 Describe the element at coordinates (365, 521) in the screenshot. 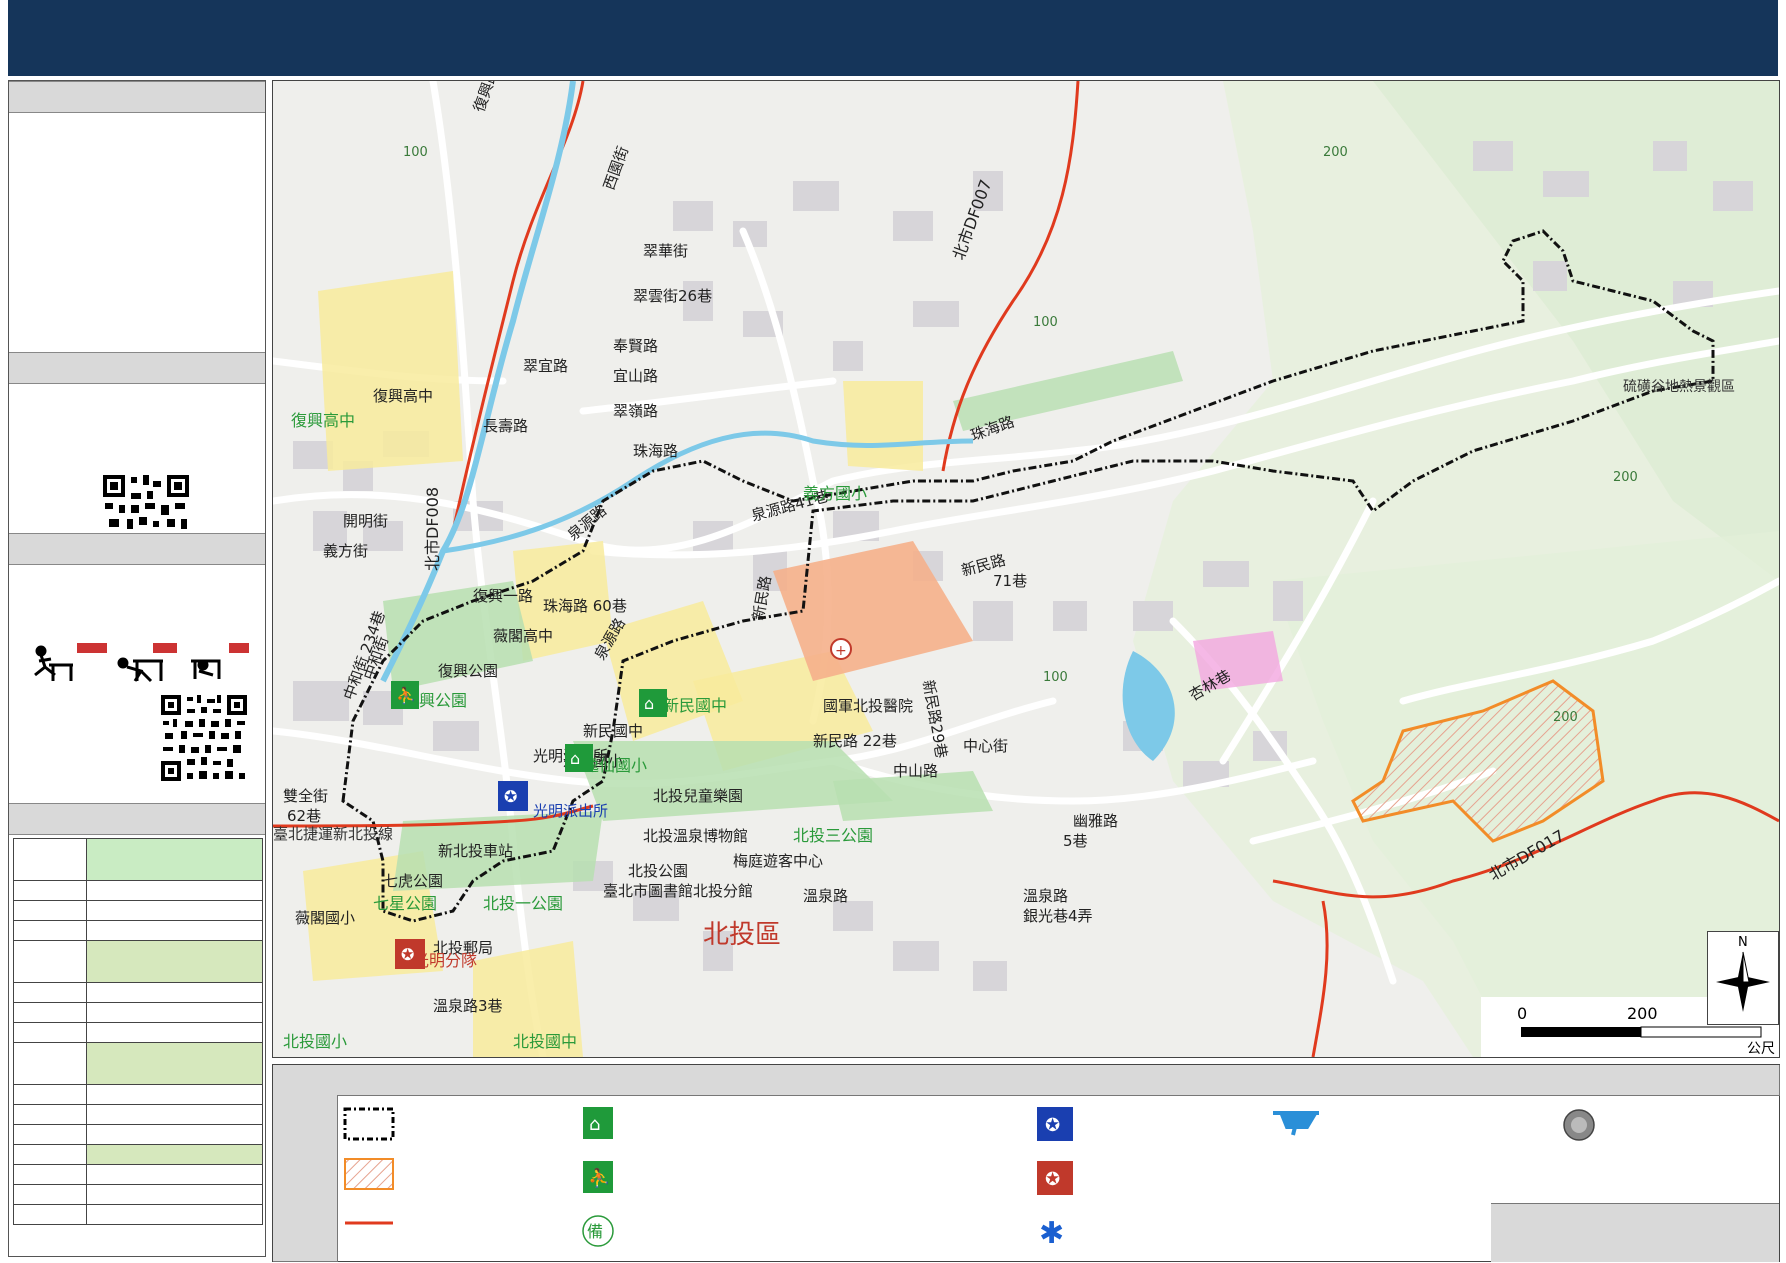

I see `svg-text: 開明街` at that location.